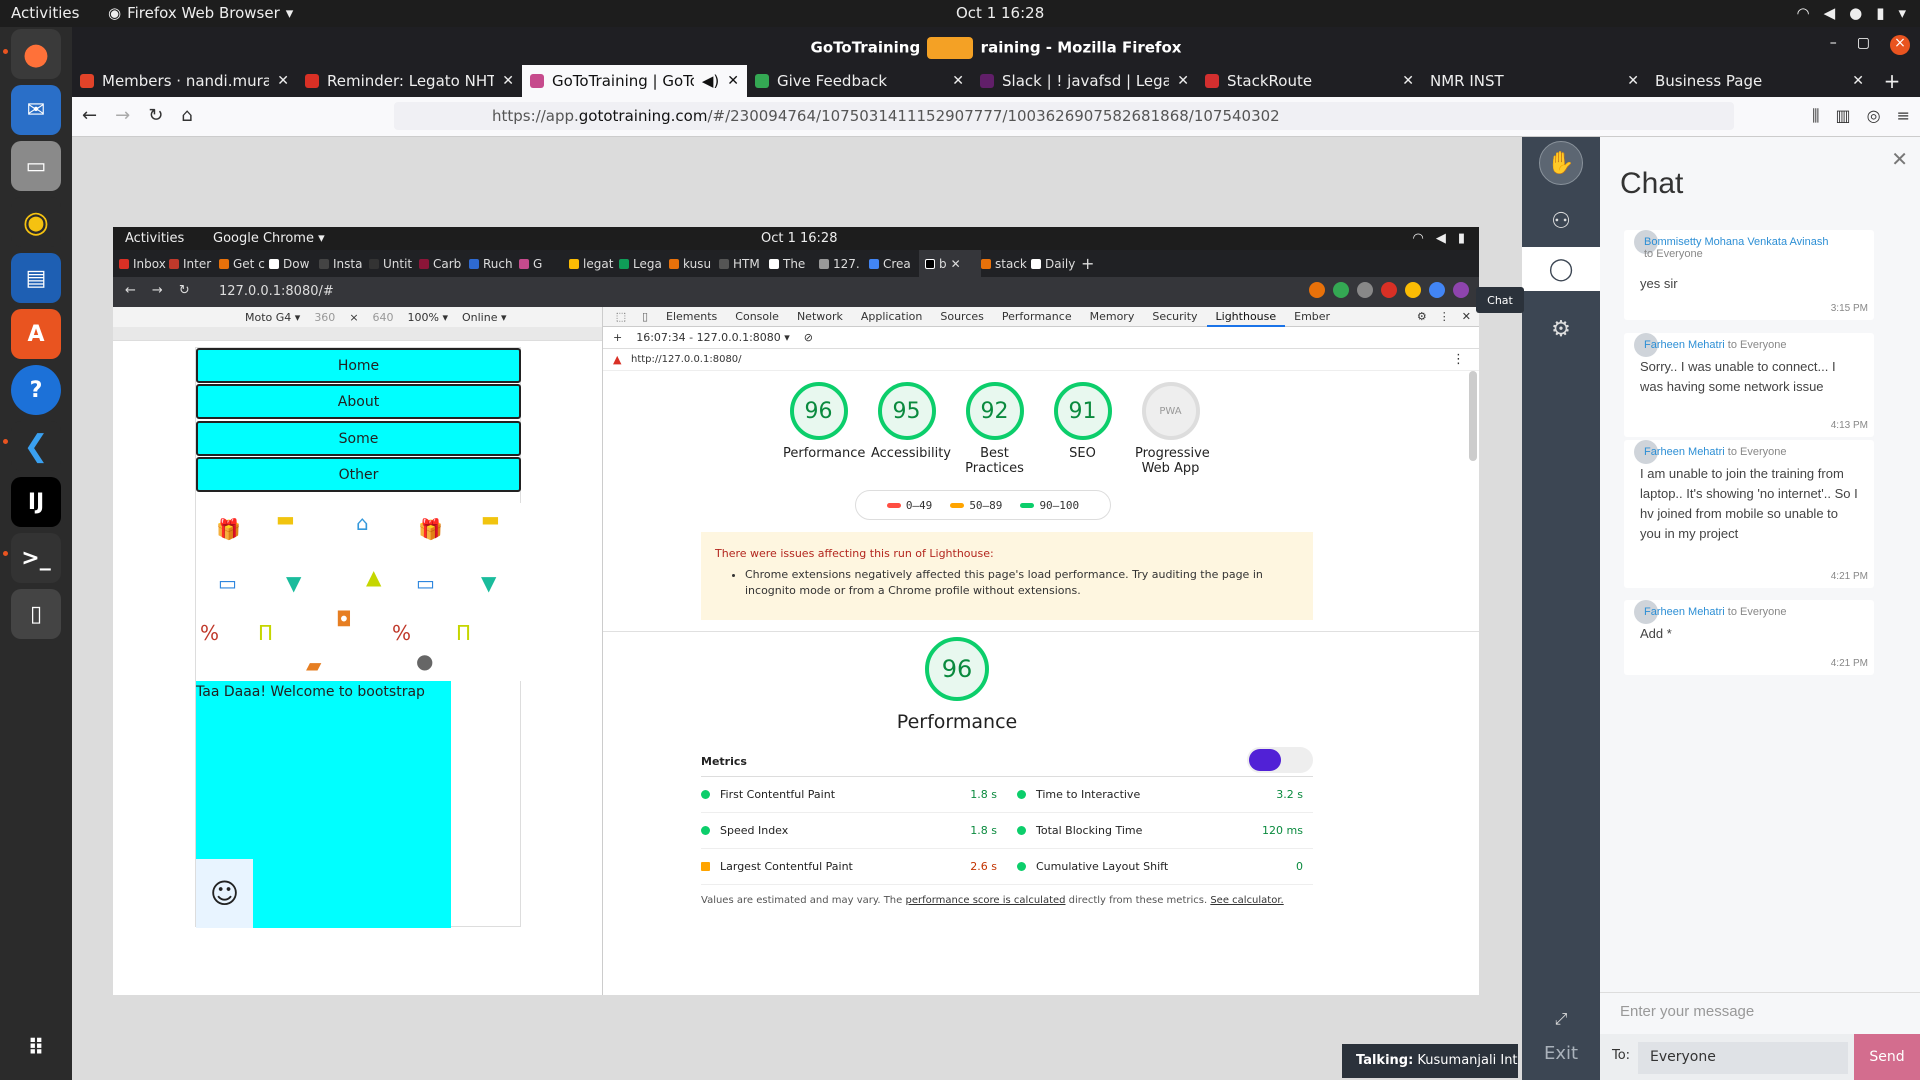  What do you see at coordinates (1851, 13) in the screenshot?
I see `system-tray: ◠ ◀ ● ▮ ▾` at bounding box center [1851, 13].